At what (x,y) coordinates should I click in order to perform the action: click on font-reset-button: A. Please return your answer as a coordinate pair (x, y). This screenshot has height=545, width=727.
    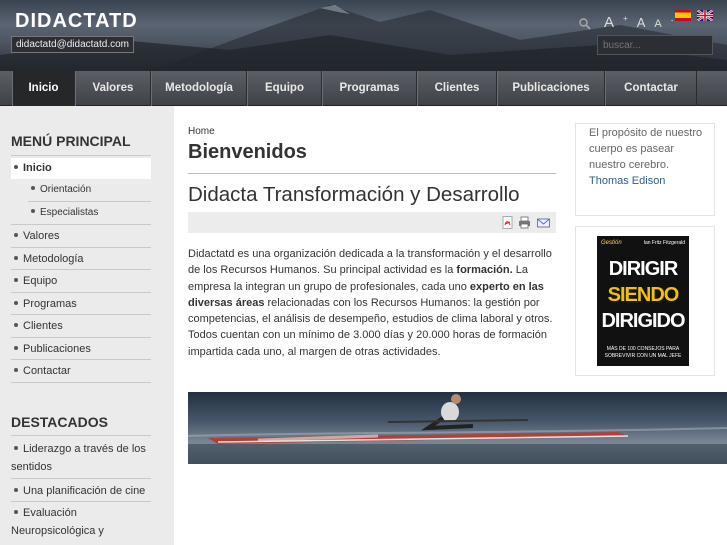
    Looking at the image, I should click on (641, 22).